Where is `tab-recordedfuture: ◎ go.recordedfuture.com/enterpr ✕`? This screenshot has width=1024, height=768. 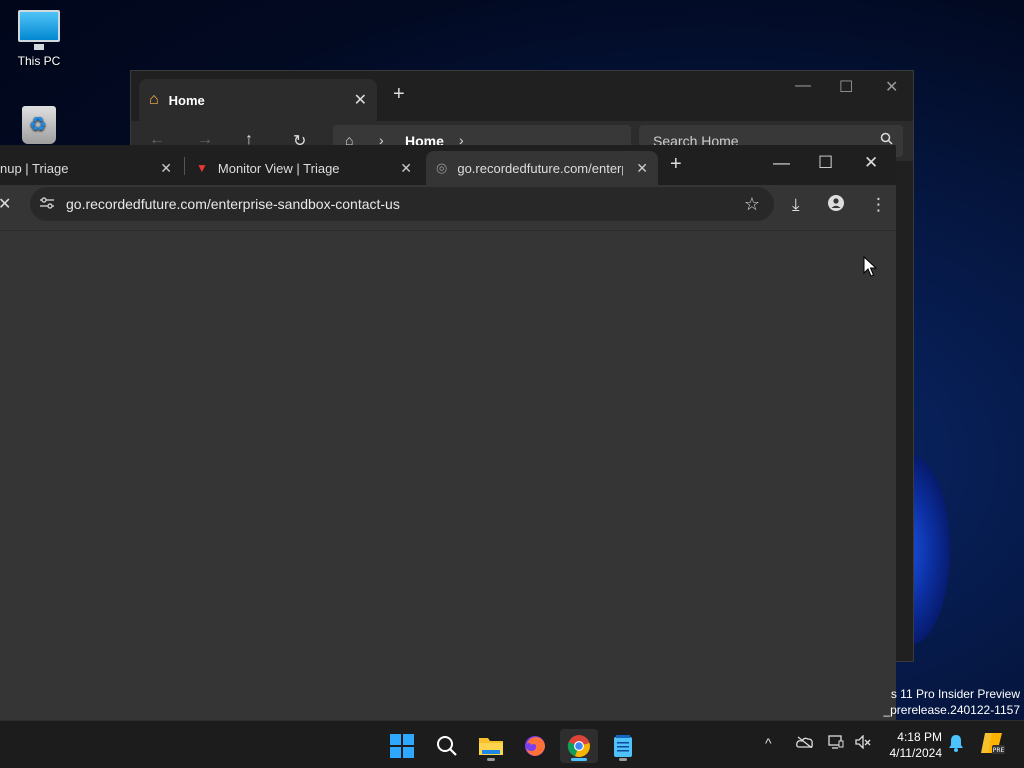 tab-recordedfuture: ◎ go.recordedfuture.com/enterpr ✕ is located at coordinates (542, 168).